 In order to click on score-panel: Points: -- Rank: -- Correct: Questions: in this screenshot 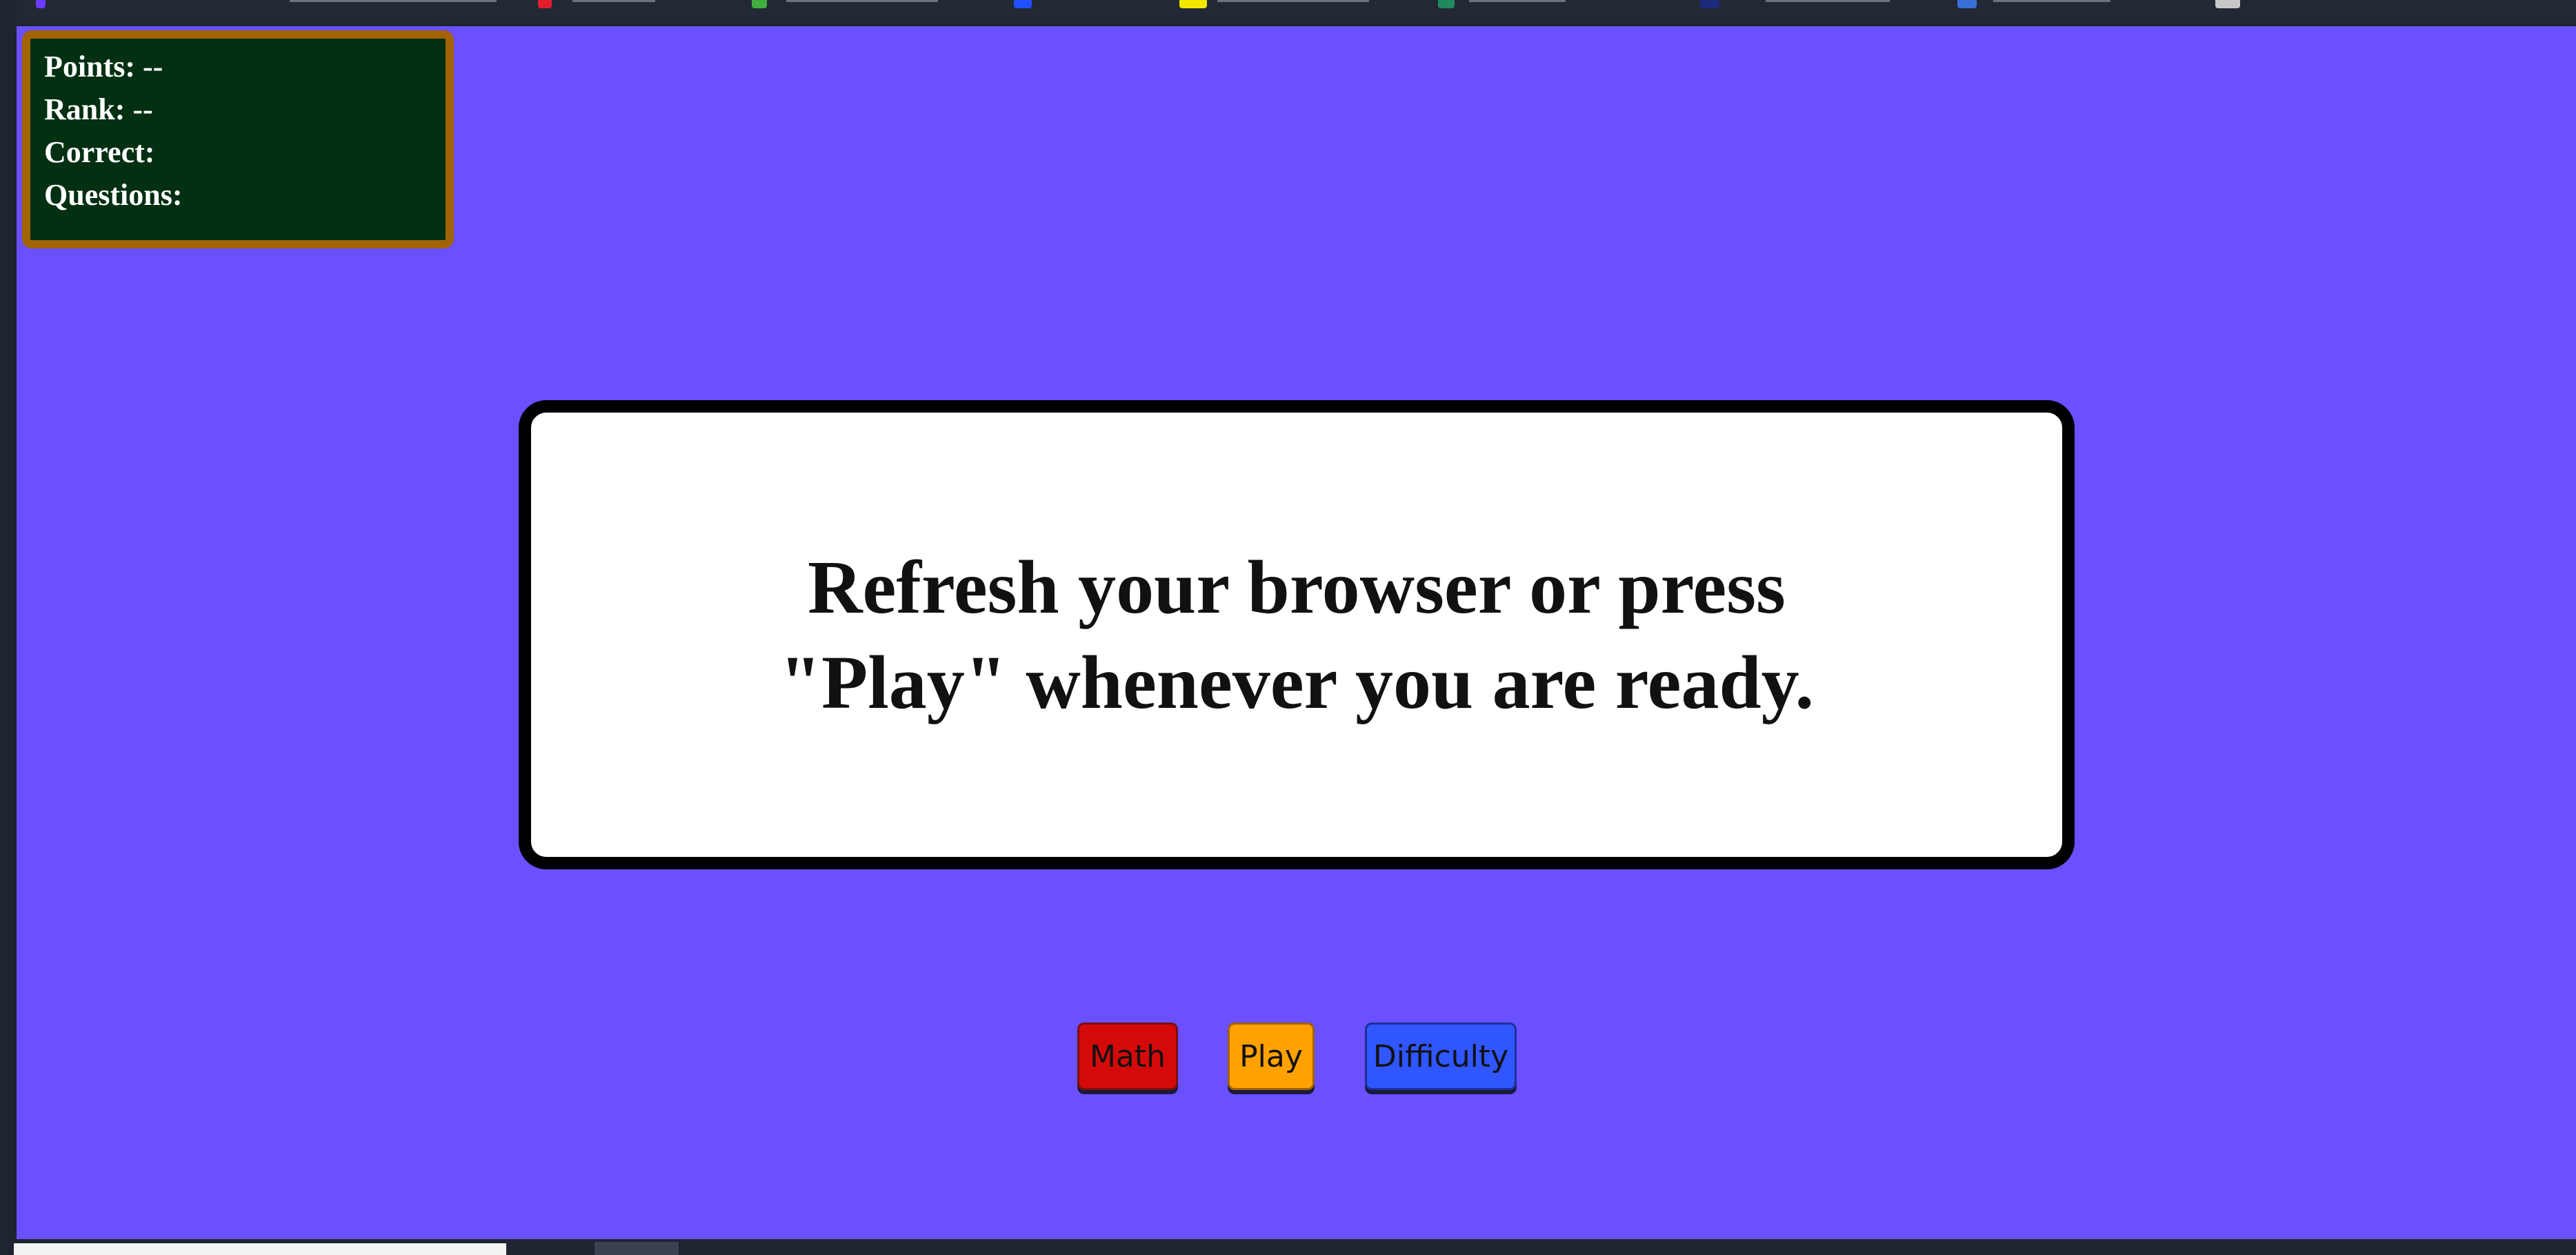, I will do `click(238, 139)`.